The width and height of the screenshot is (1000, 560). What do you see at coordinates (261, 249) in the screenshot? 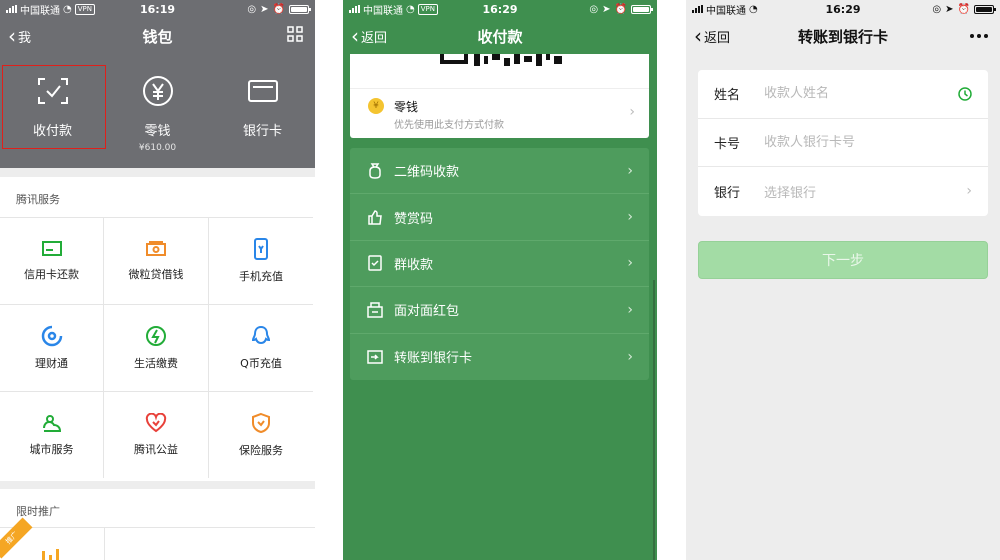
I see `phone-topup-icon` at bounding box center [261, 249].